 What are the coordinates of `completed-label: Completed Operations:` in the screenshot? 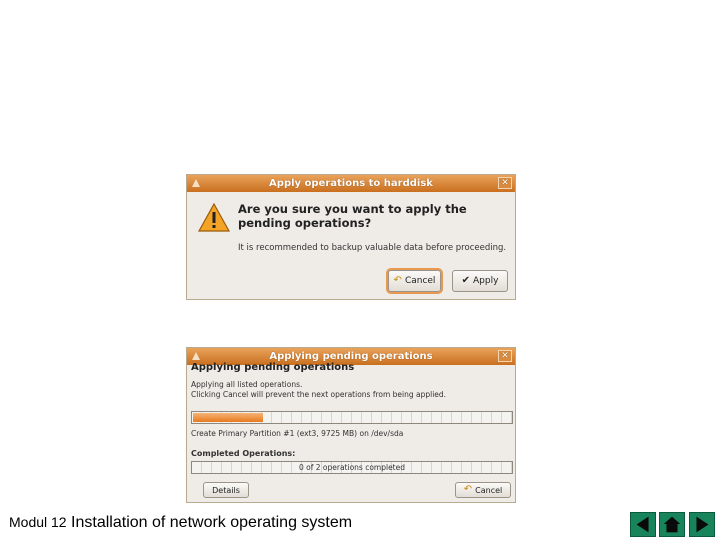 It's located at (243, 453).